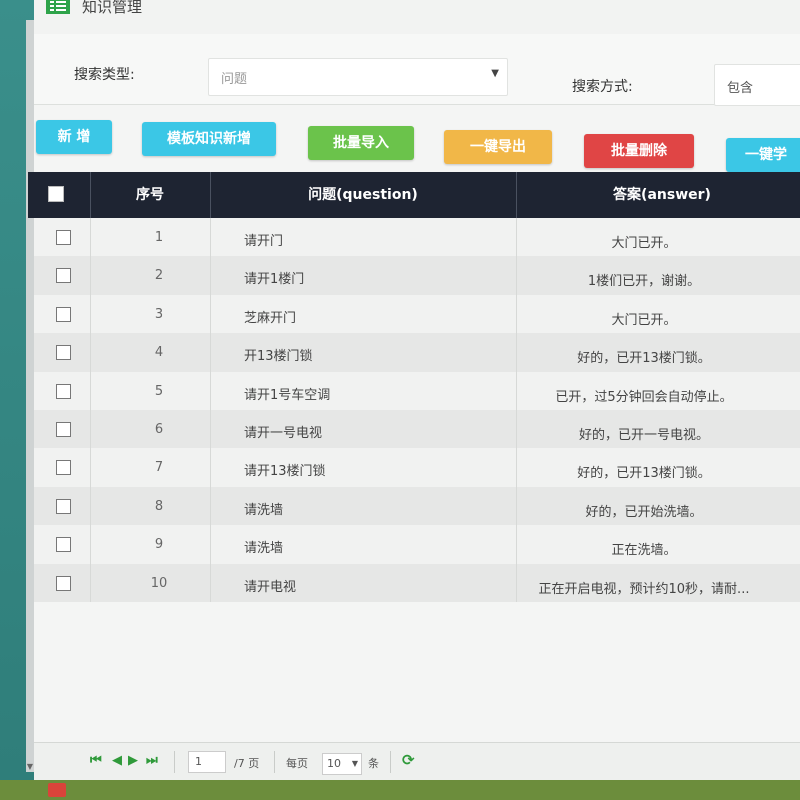  I want to click on select-all-checkbox, so click(56, 194).